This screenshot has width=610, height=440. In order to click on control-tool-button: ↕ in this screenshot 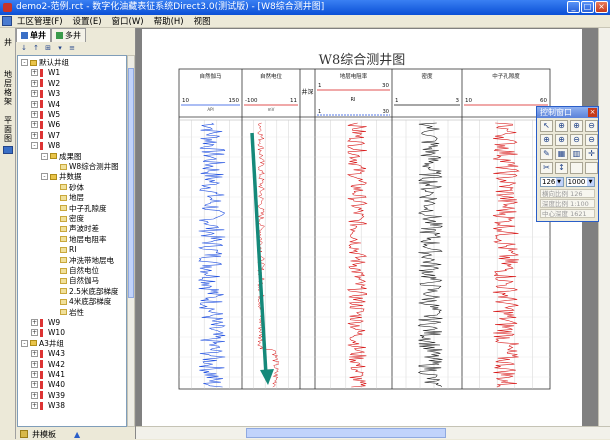, I will do `click(561, 168)`.